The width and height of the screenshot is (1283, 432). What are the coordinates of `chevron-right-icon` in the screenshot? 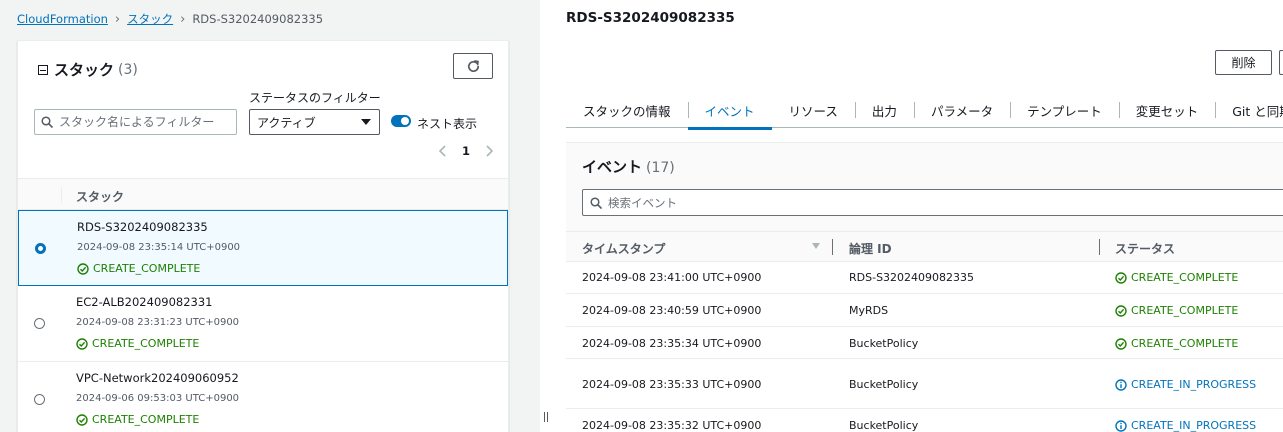 It's located at (490, 151).